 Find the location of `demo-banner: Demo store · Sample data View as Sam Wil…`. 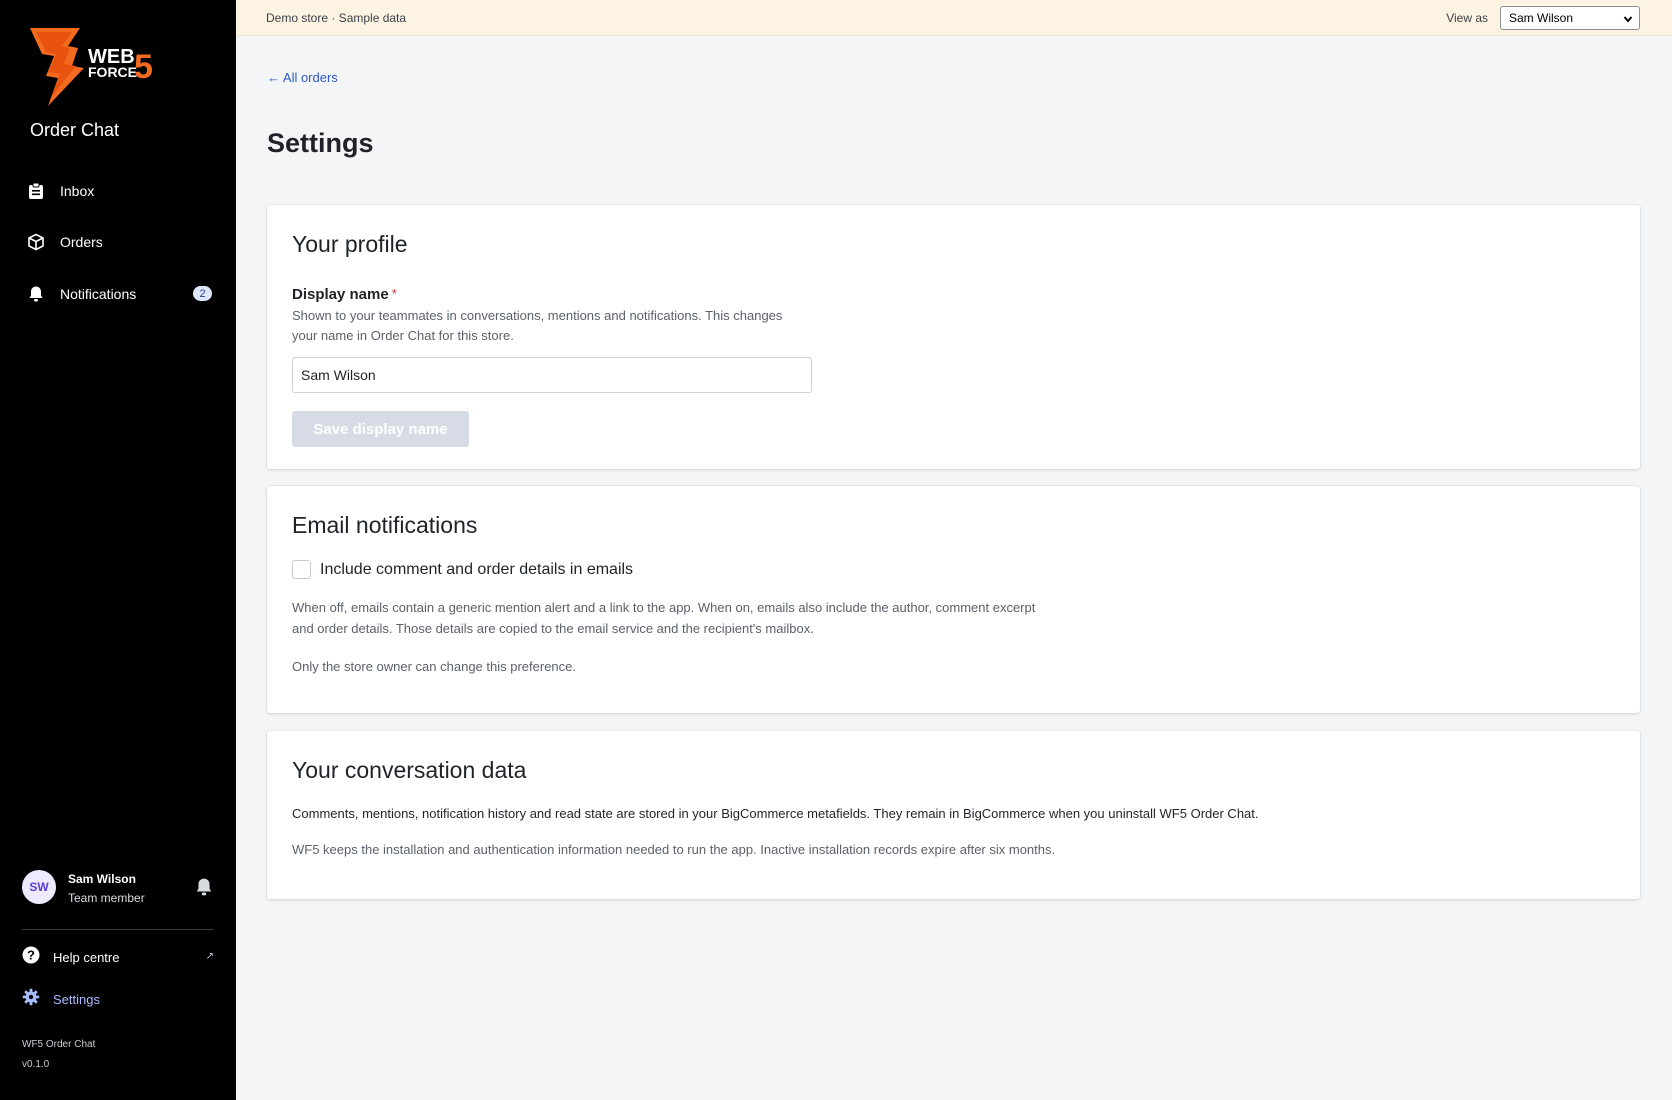

demo-banner: Demo store · Sample data View as Sam Wil… is located at coordinates (954, 18).